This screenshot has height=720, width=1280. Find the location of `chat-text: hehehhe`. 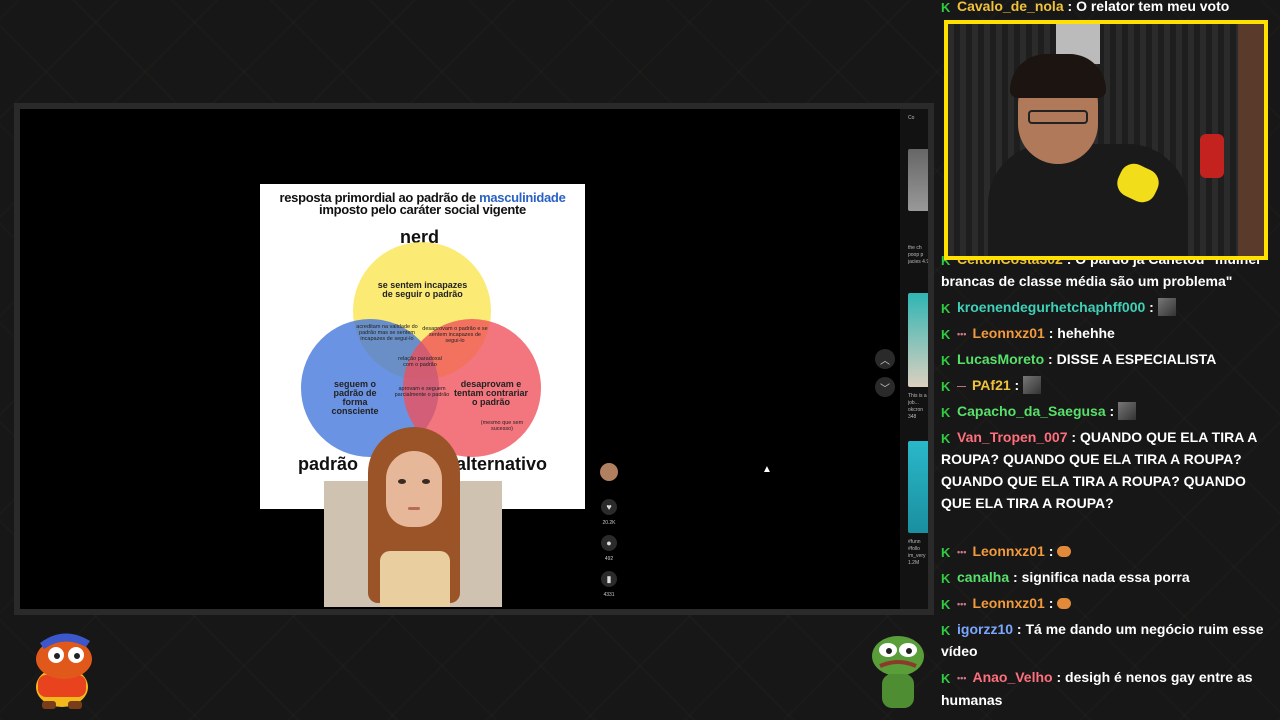

chat-text: hehehhe is located at coordinates (1086, 333).